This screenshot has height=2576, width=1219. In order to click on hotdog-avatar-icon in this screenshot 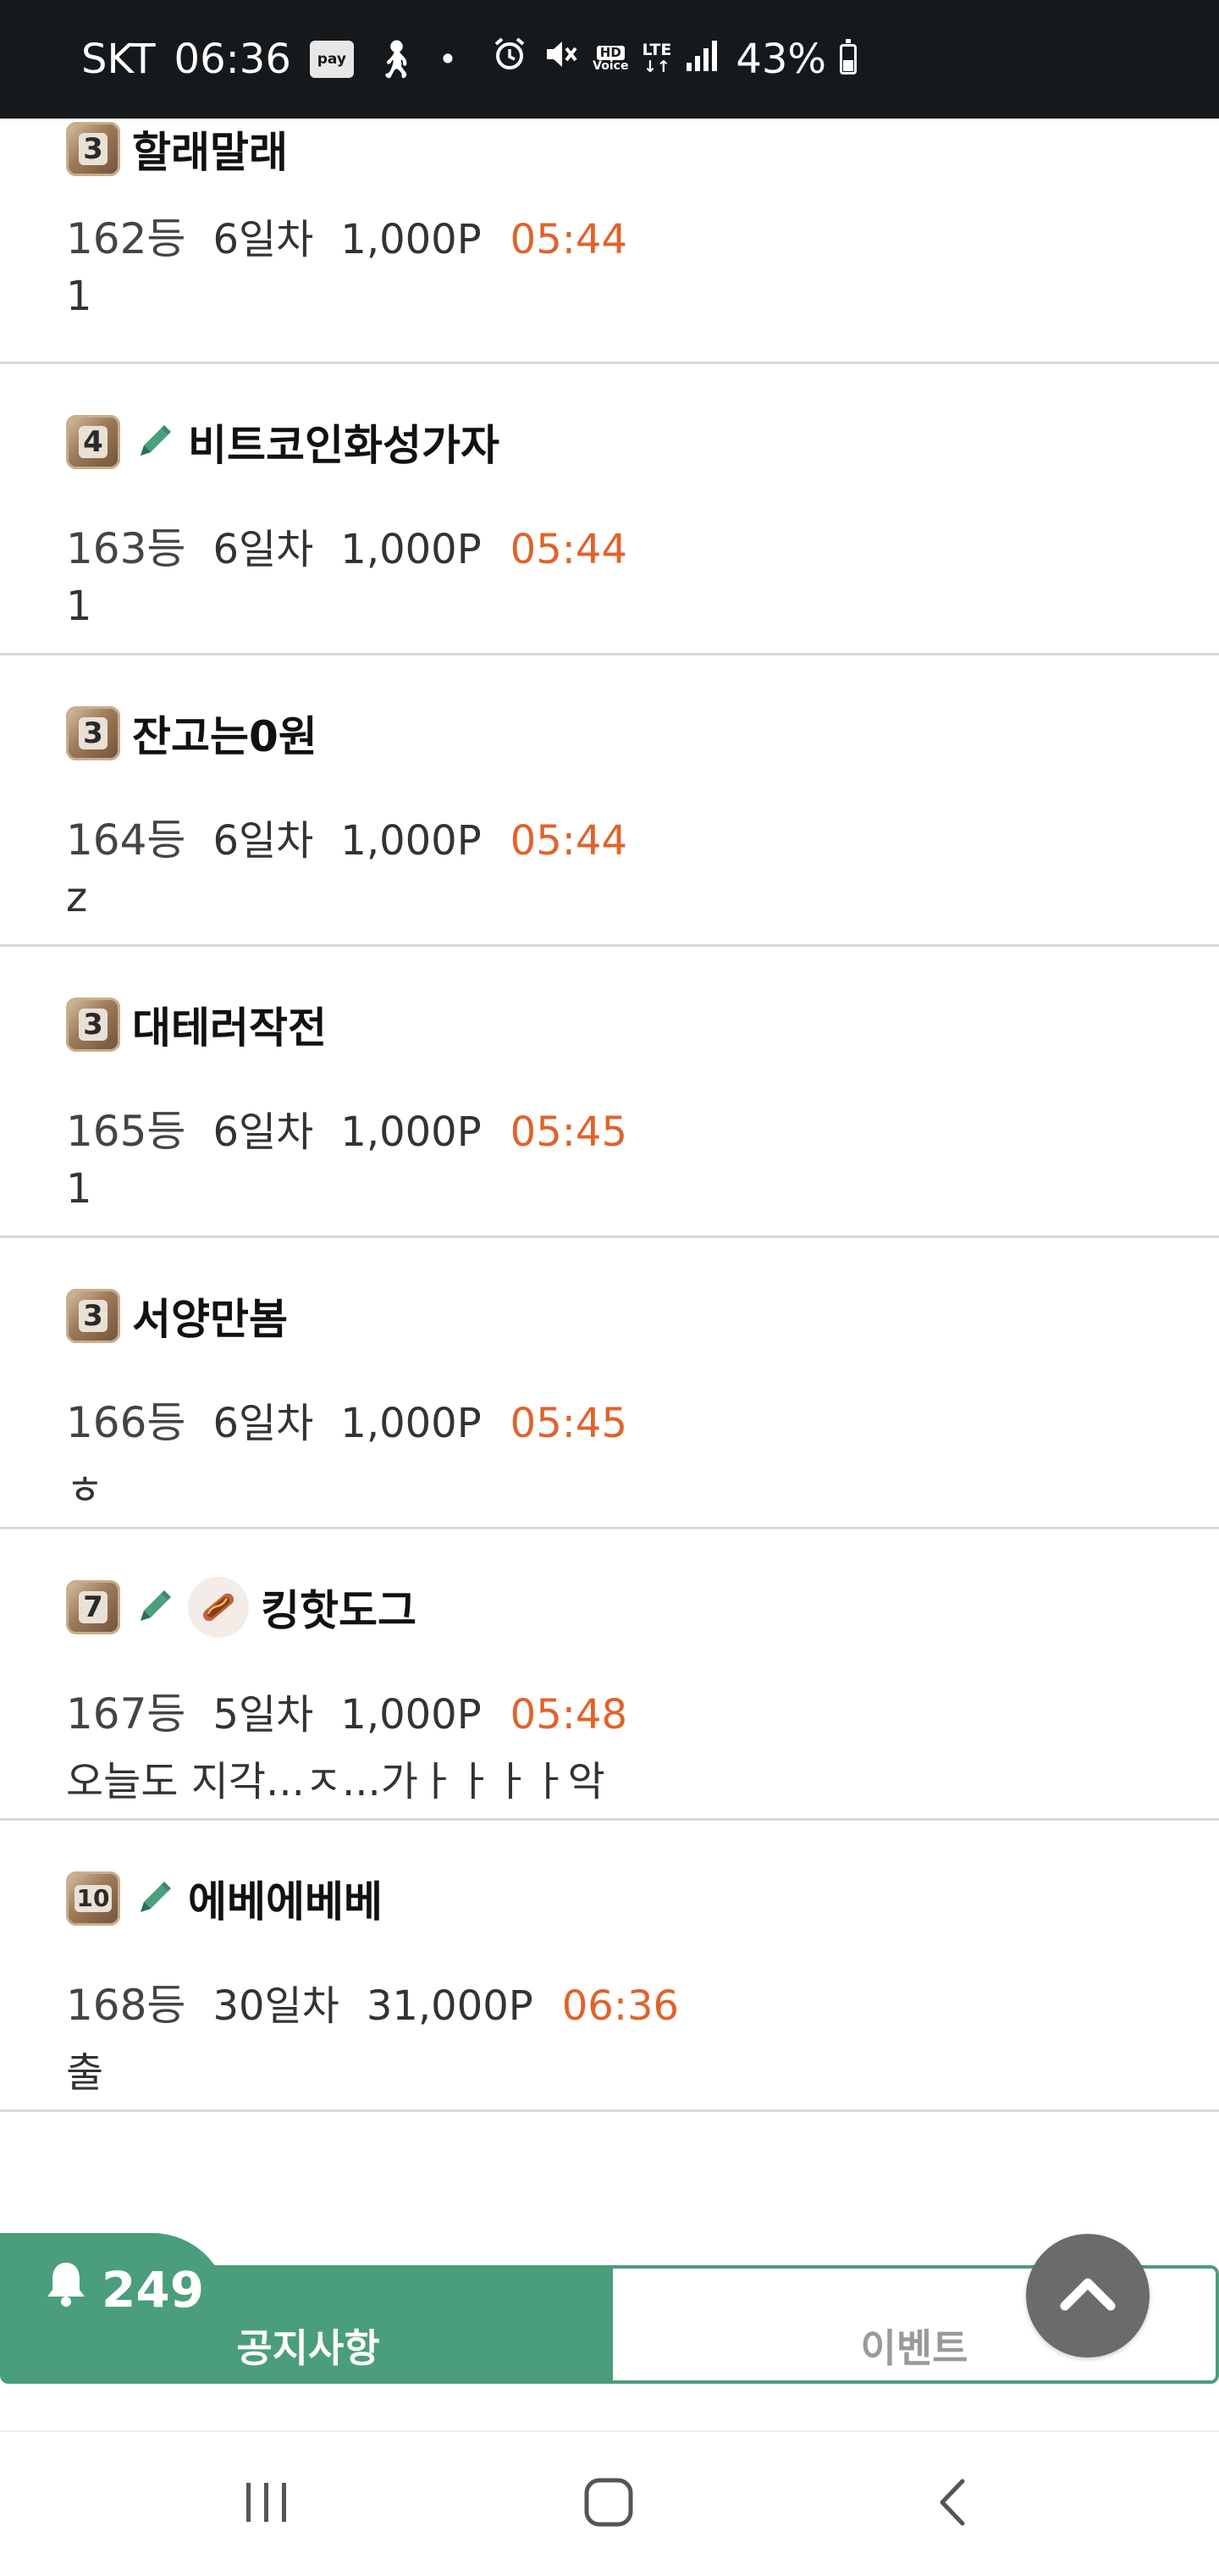, I will do `click(218, 1607)`.